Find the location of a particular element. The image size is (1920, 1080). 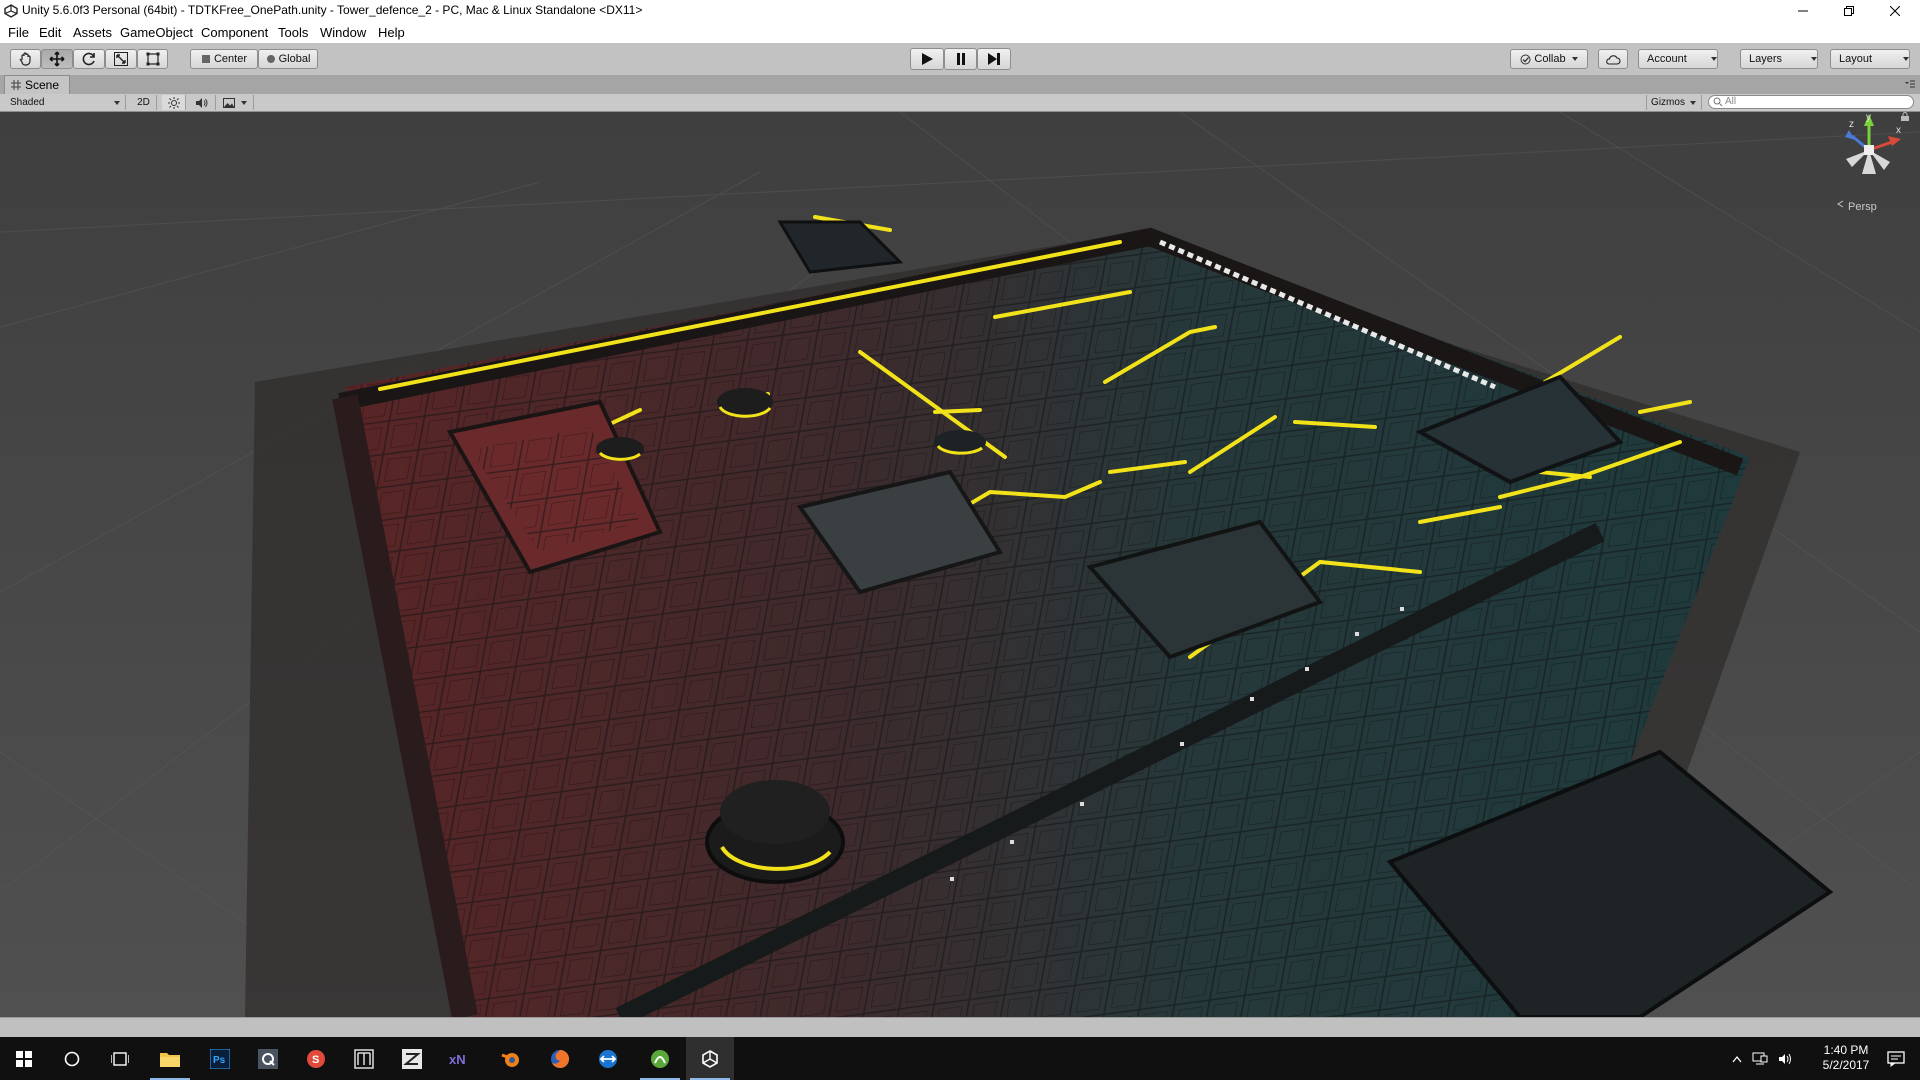

tab-scene: Scene is located at coordinates (37, 84).